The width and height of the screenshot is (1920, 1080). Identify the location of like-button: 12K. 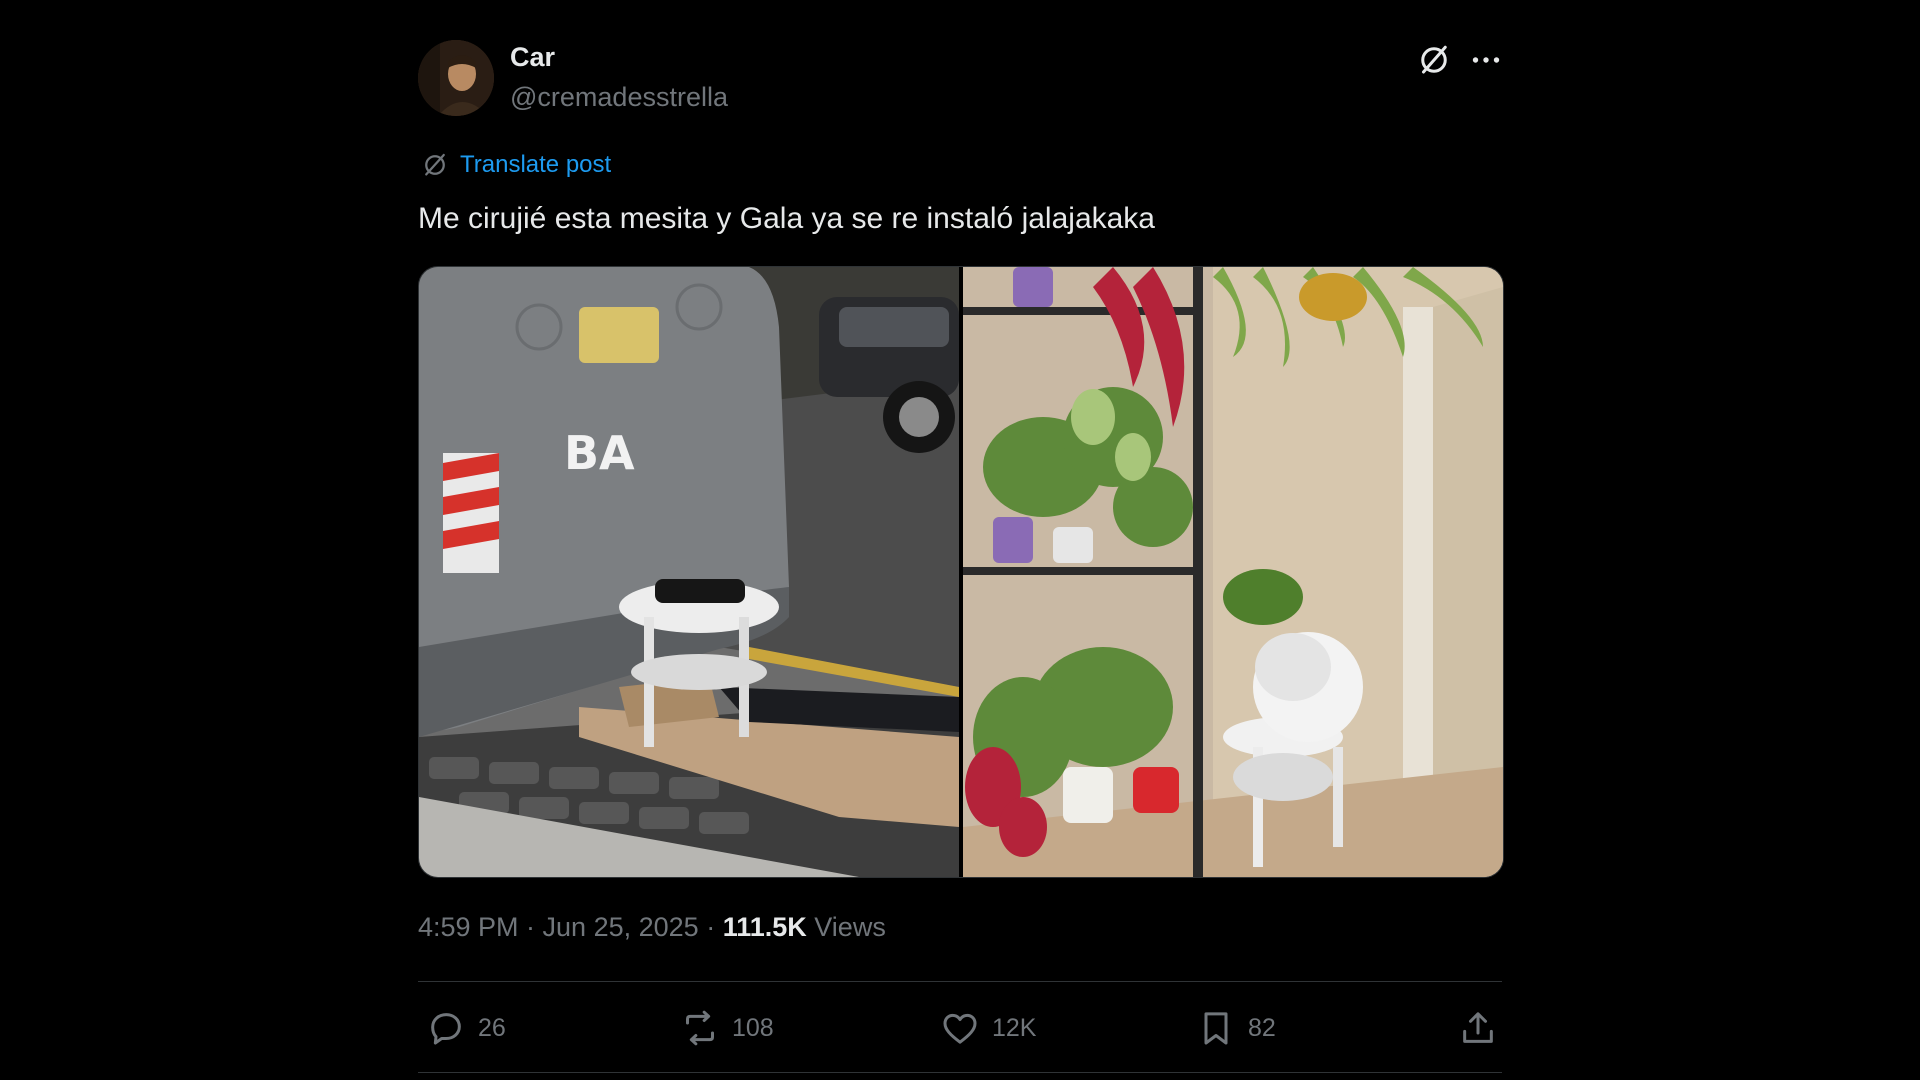
(988, 1028).